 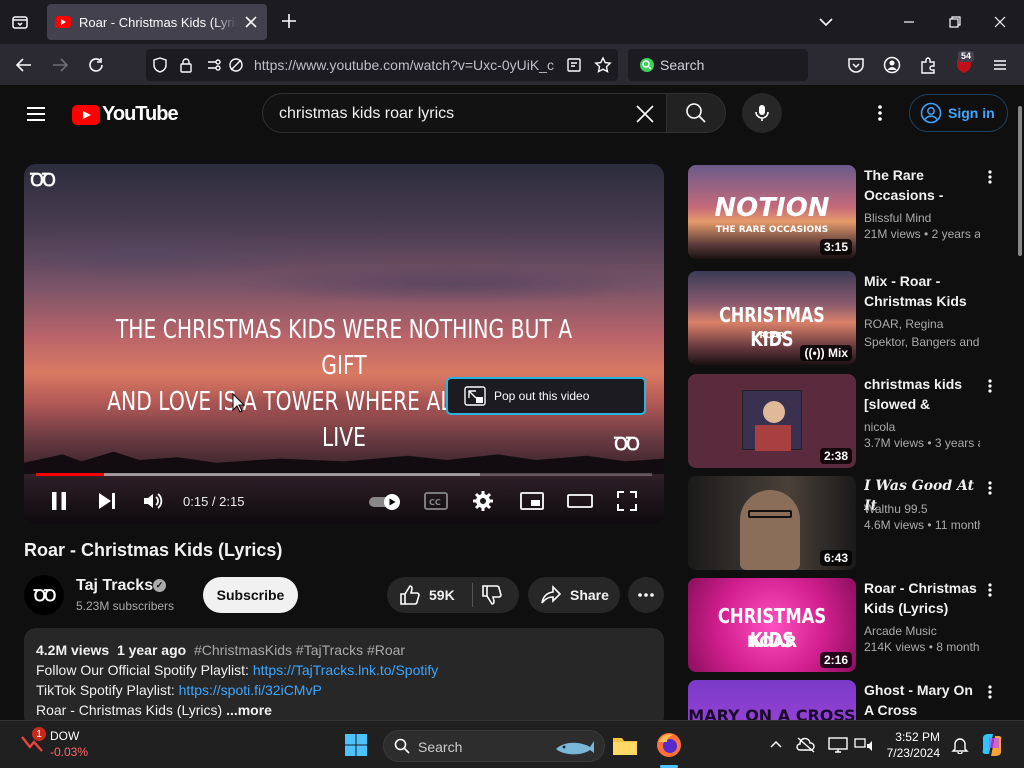 I want to click on permissions-icon, so click(x=215, y=65).